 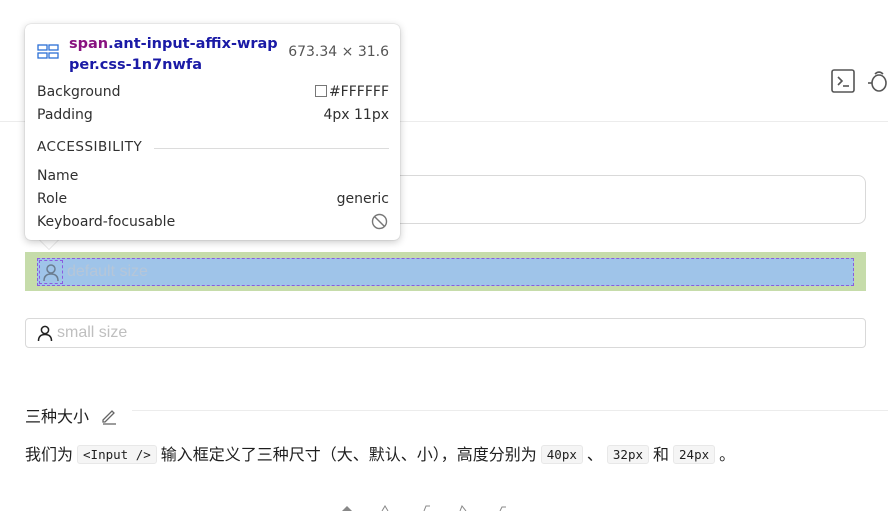 I want to click on a11y-name-label: Name, so click(x=58, y=176).